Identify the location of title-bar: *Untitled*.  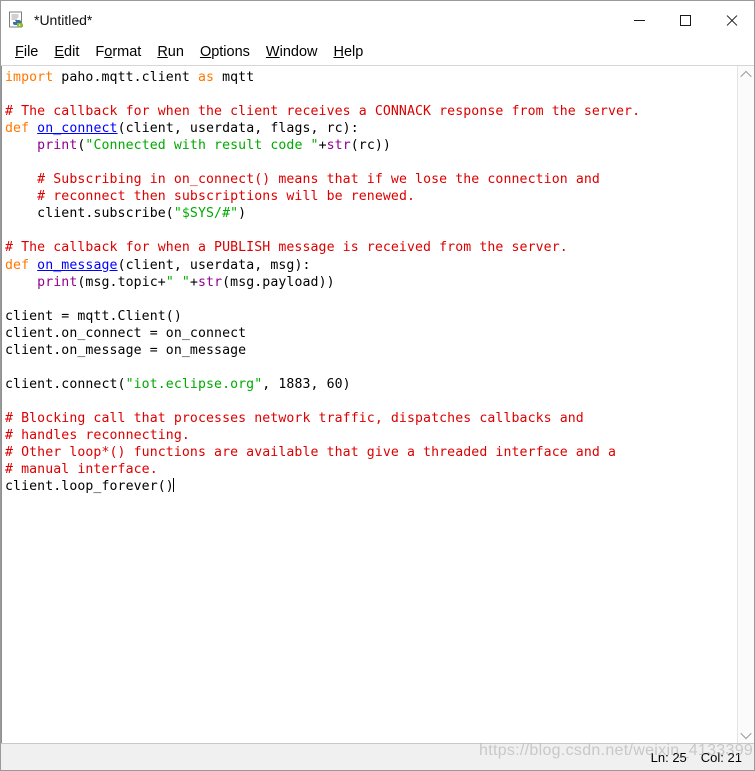
(377, 20).